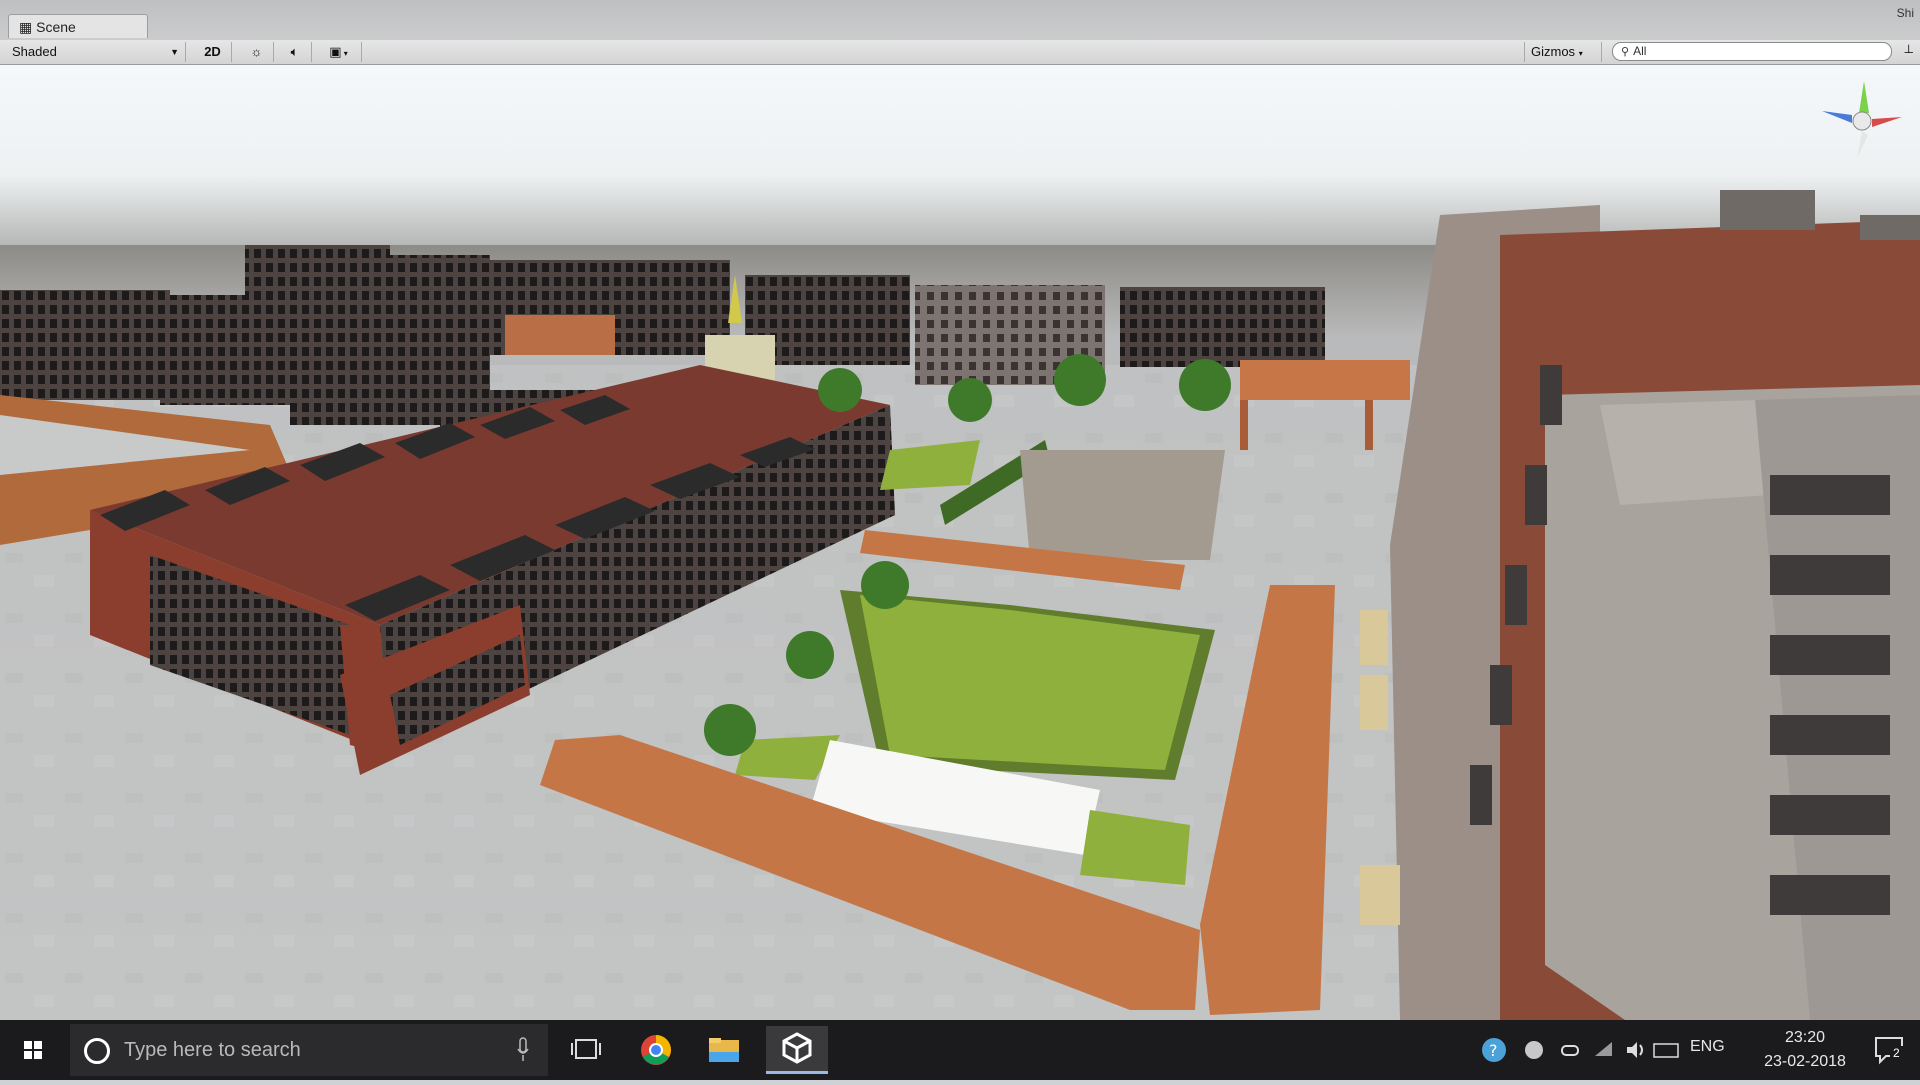  What do you see at coordinates (1896, 1053) in the screenshot?
I see `notification-count: 2` at bounding box center [1896, 1053].